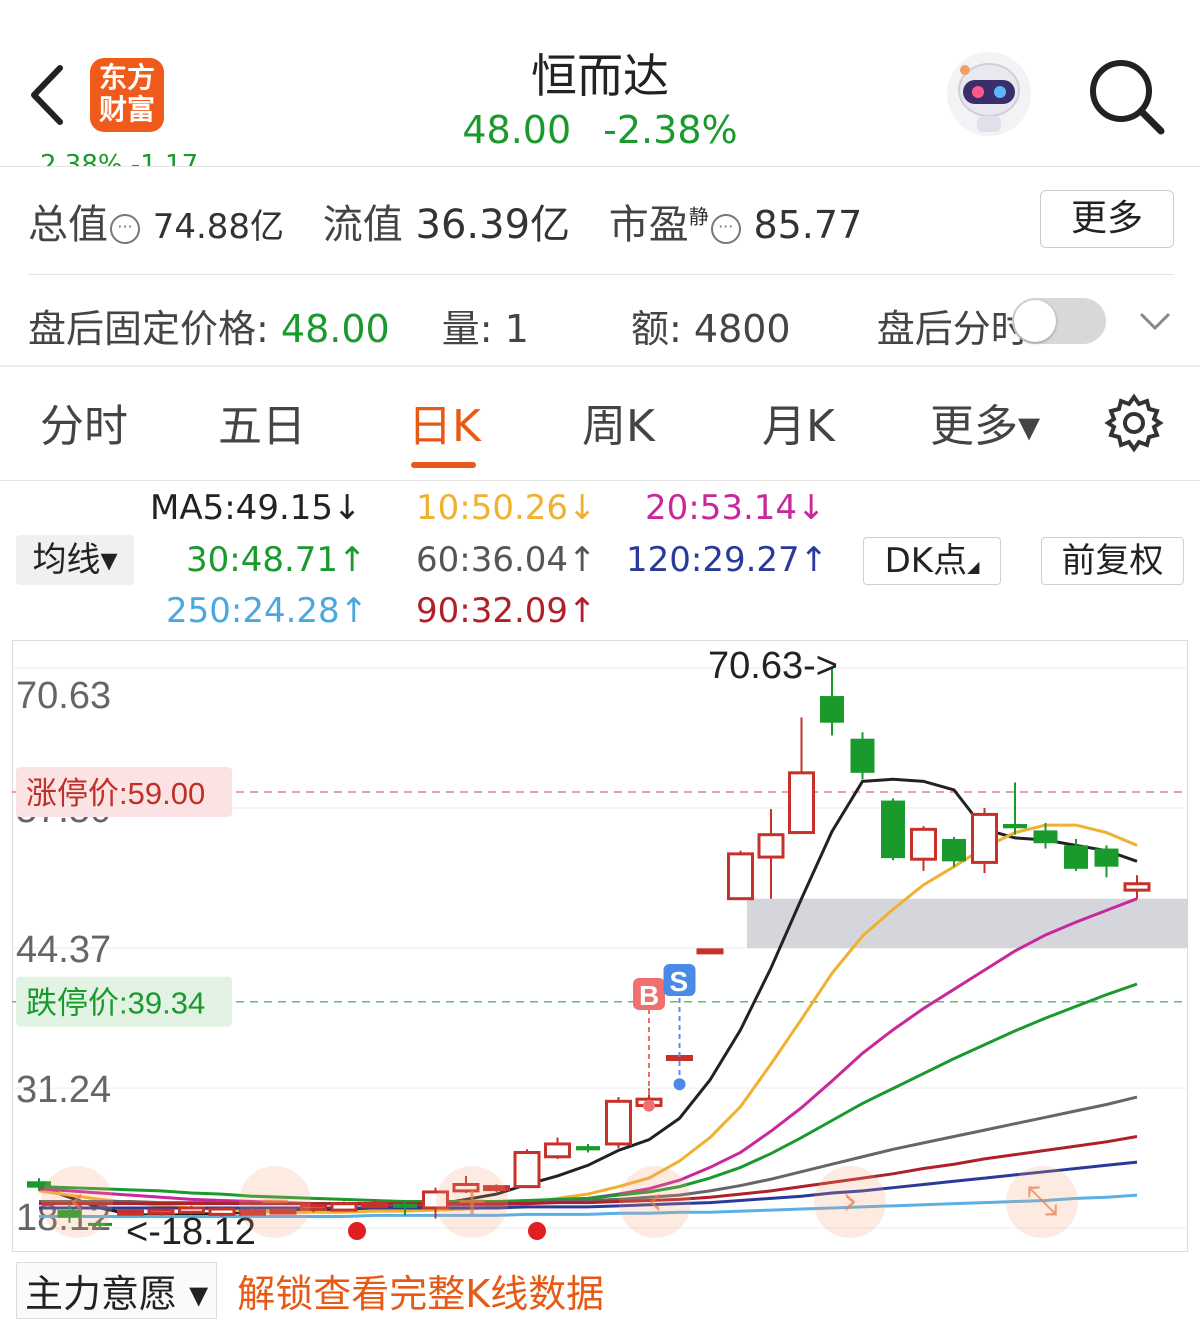 The image size is (1200, 1319). I want to click on limit-up-label: 涨停价:59.00, so click(115, 793).